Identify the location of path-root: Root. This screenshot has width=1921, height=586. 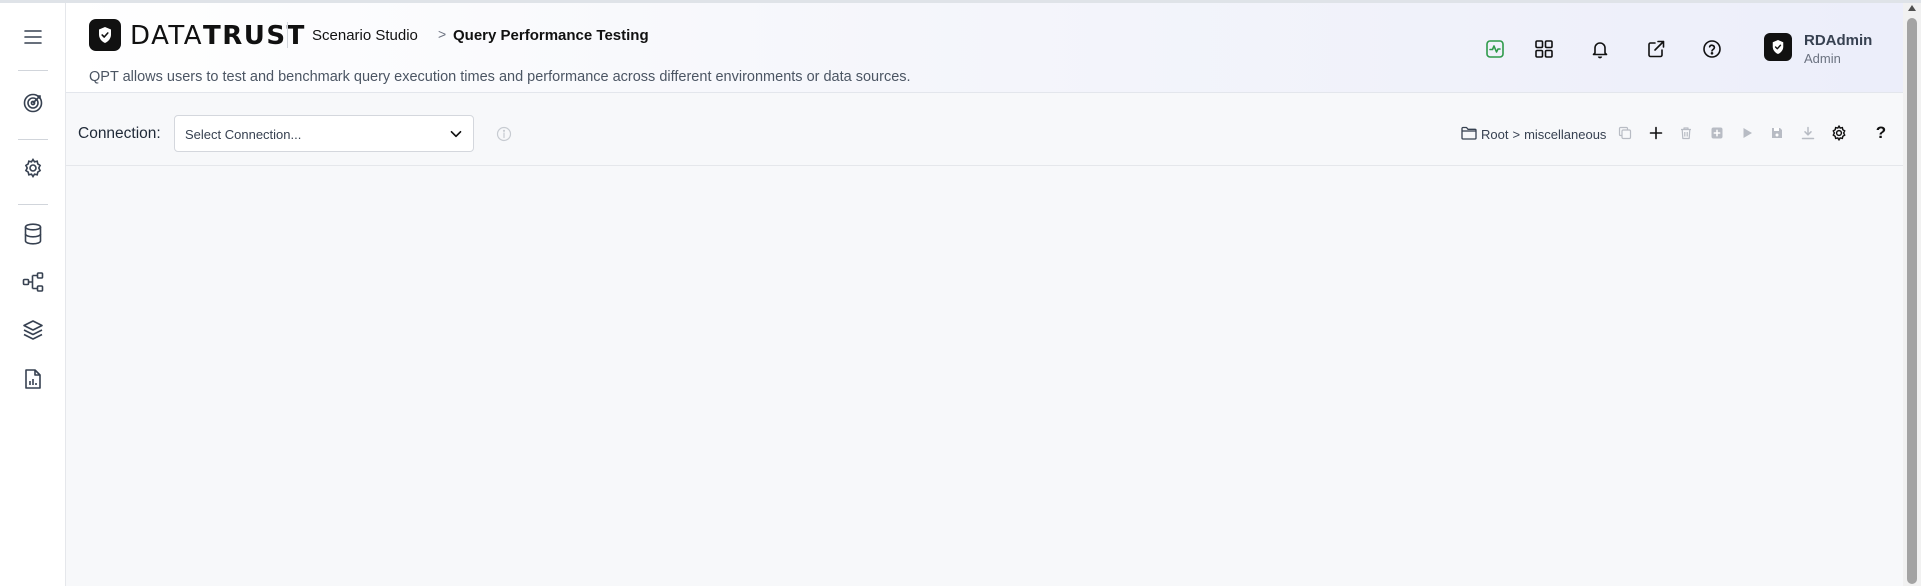
(1494, 134).